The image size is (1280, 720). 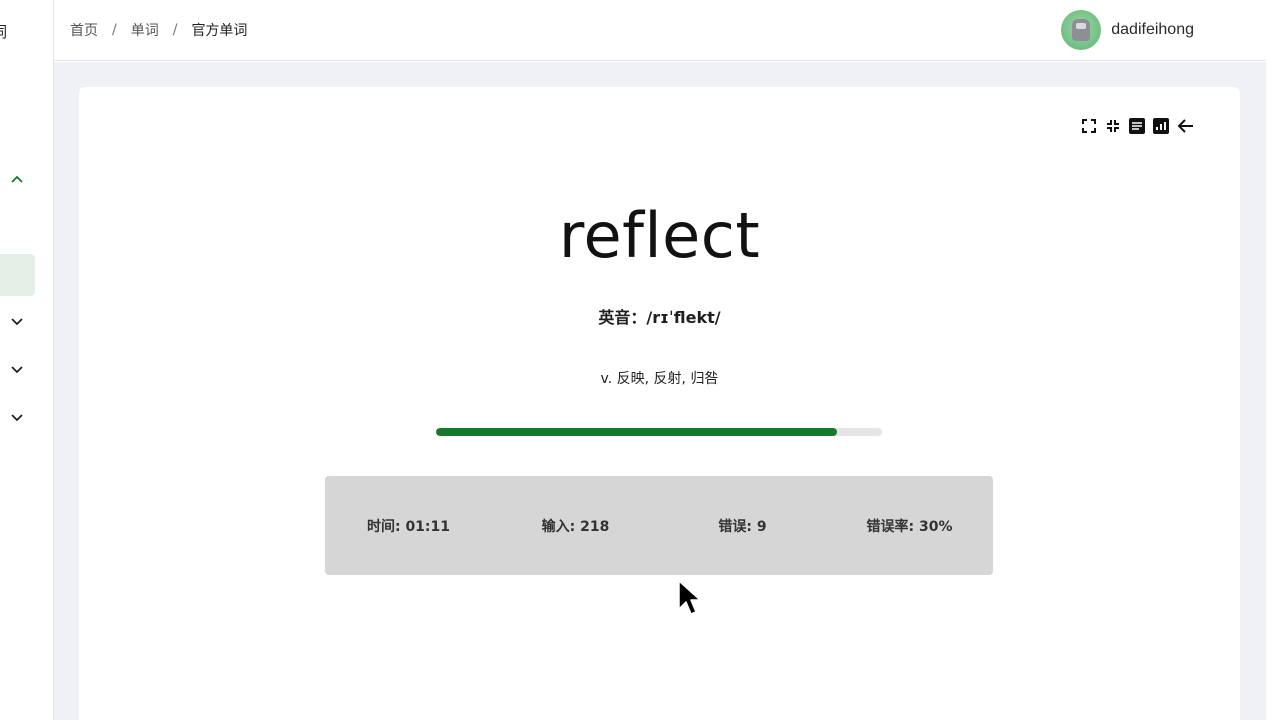 I want to click on practice-toolbar, so click(x=1137, y=126).